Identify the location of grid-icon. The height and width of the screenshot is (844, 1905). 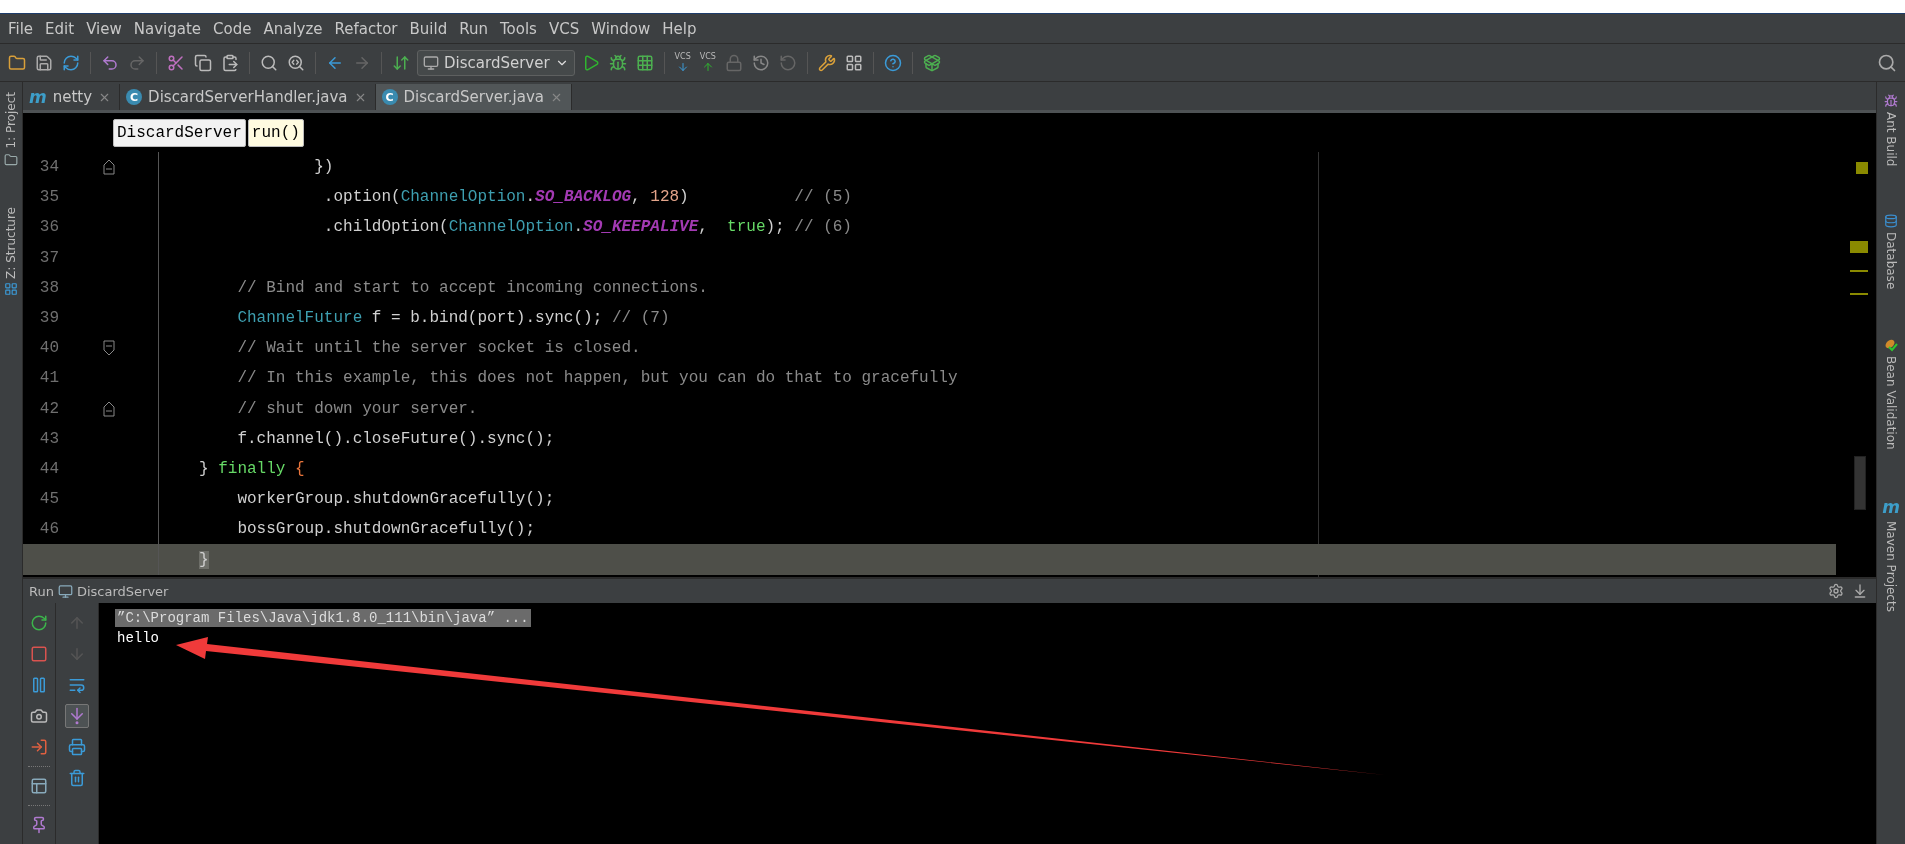
(853, 62).